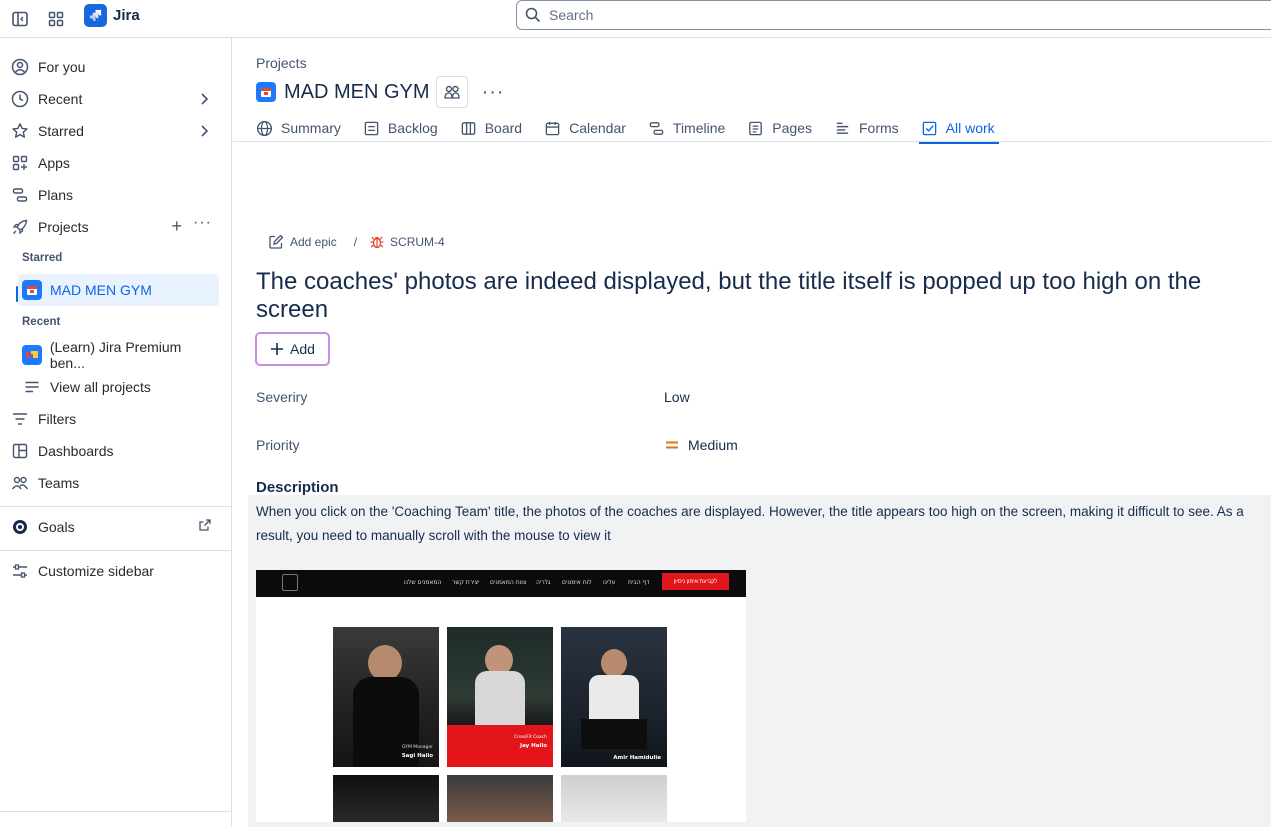 This screenshot has width=1271, height=827. I want to click on tab-timeline: Timeline, so click(686, 128).